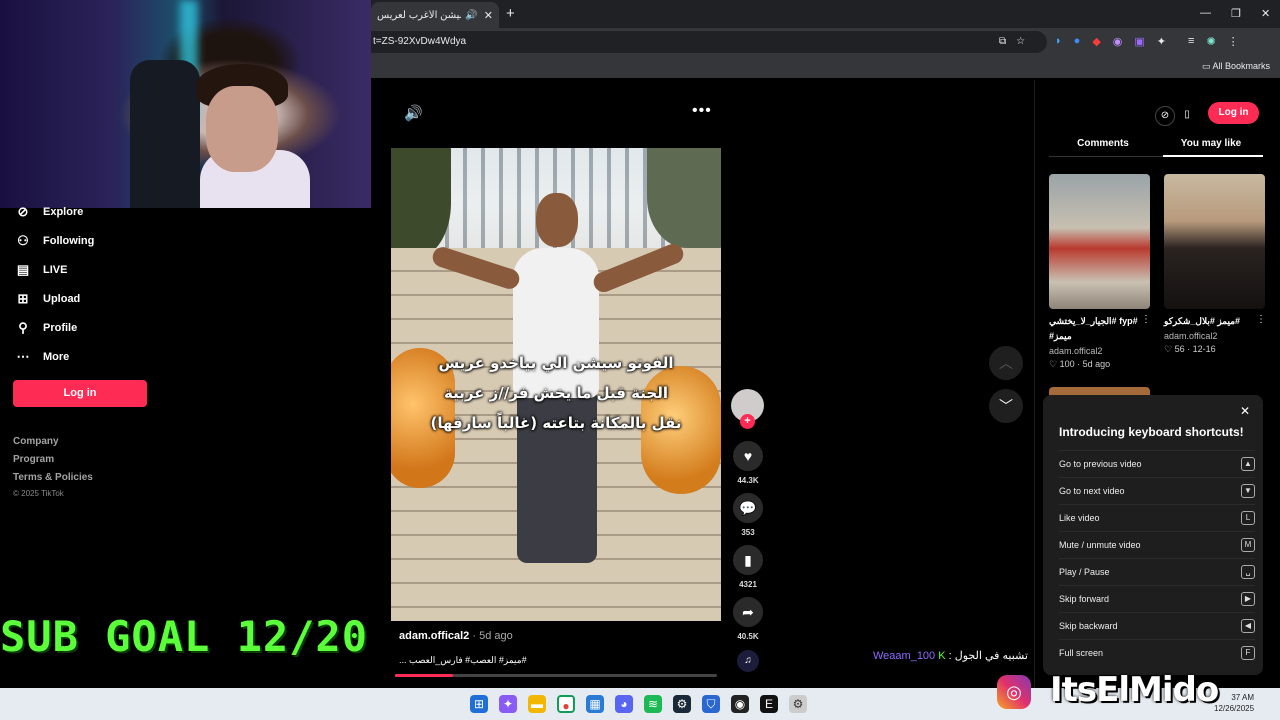 The image size is (1280, 720). Describe the element at coordinates (740, 704) in the screenshot. I see `obs-icon: ◉` at that location.